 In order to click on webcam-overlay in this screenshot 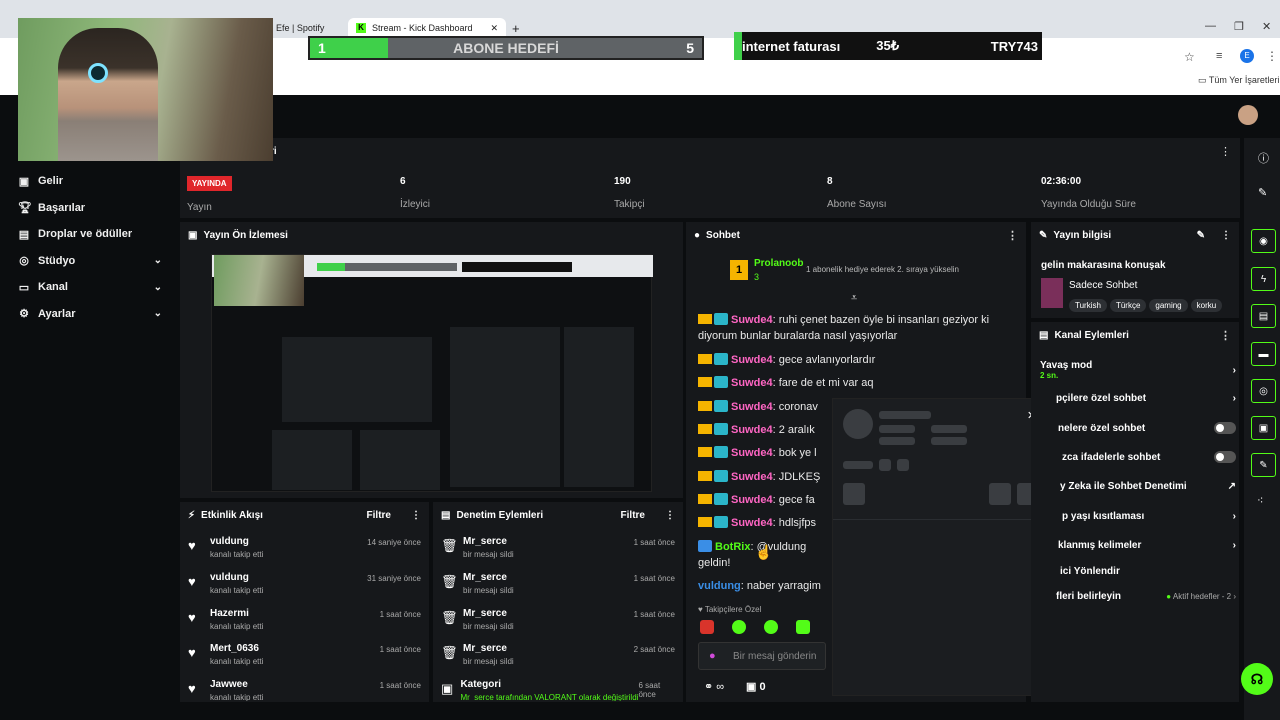, I will do `click(145, 89)`.